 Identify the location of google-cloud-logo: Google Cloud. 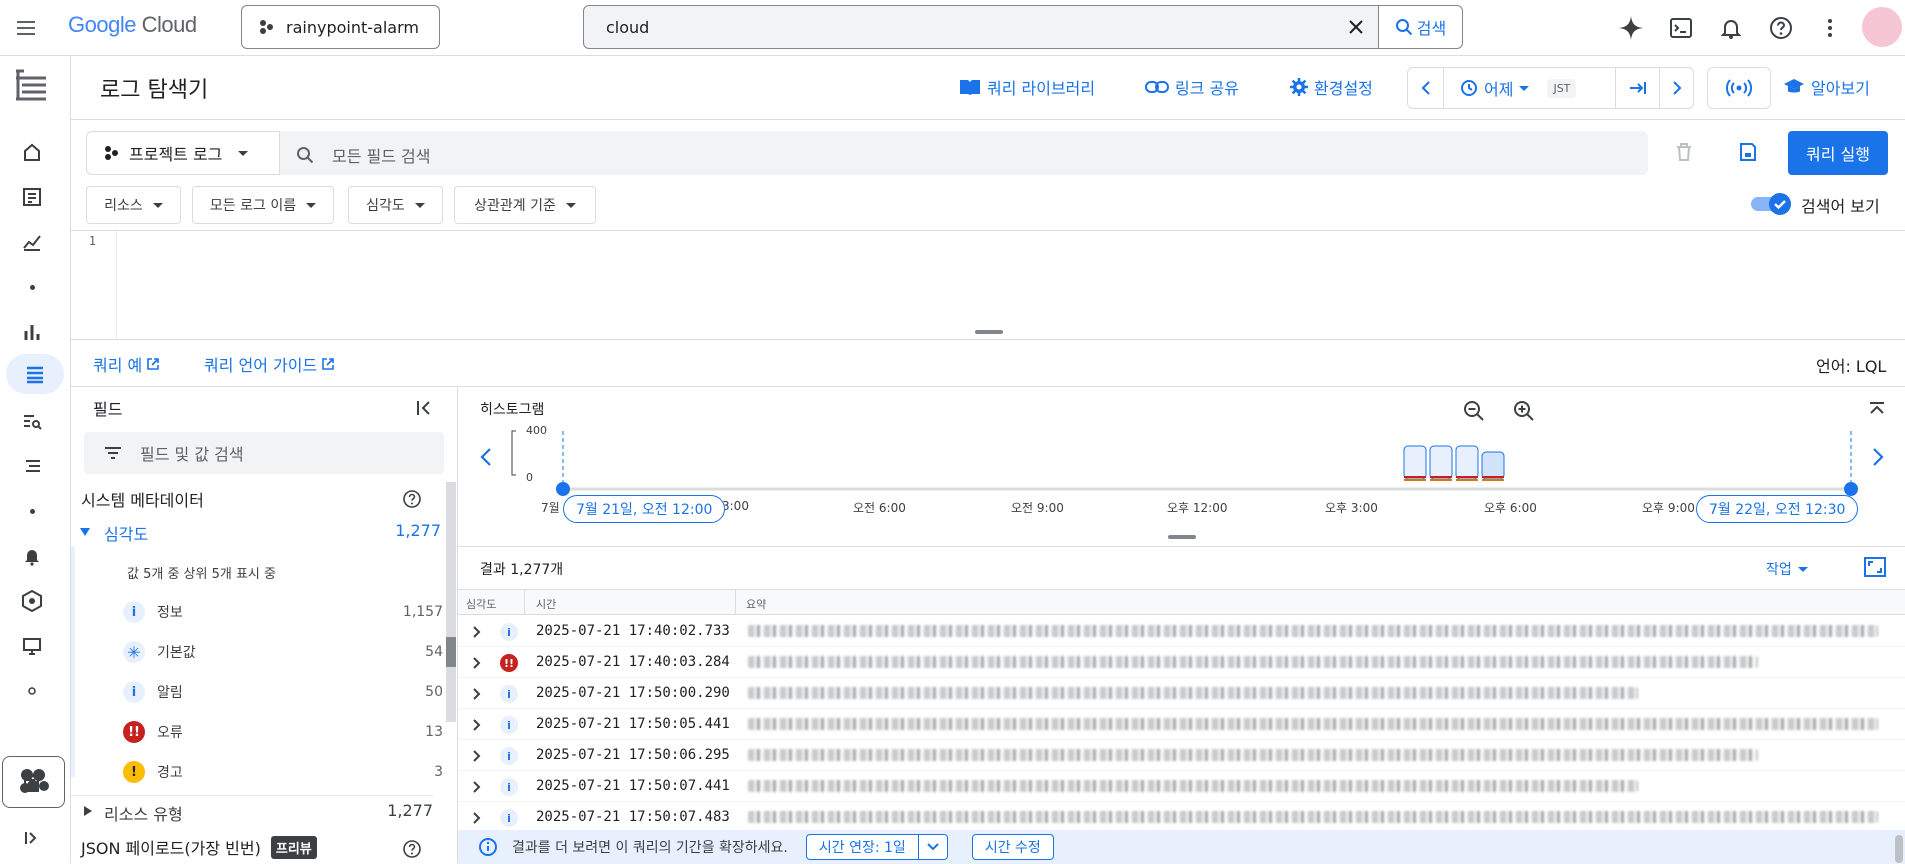
(132, 25).